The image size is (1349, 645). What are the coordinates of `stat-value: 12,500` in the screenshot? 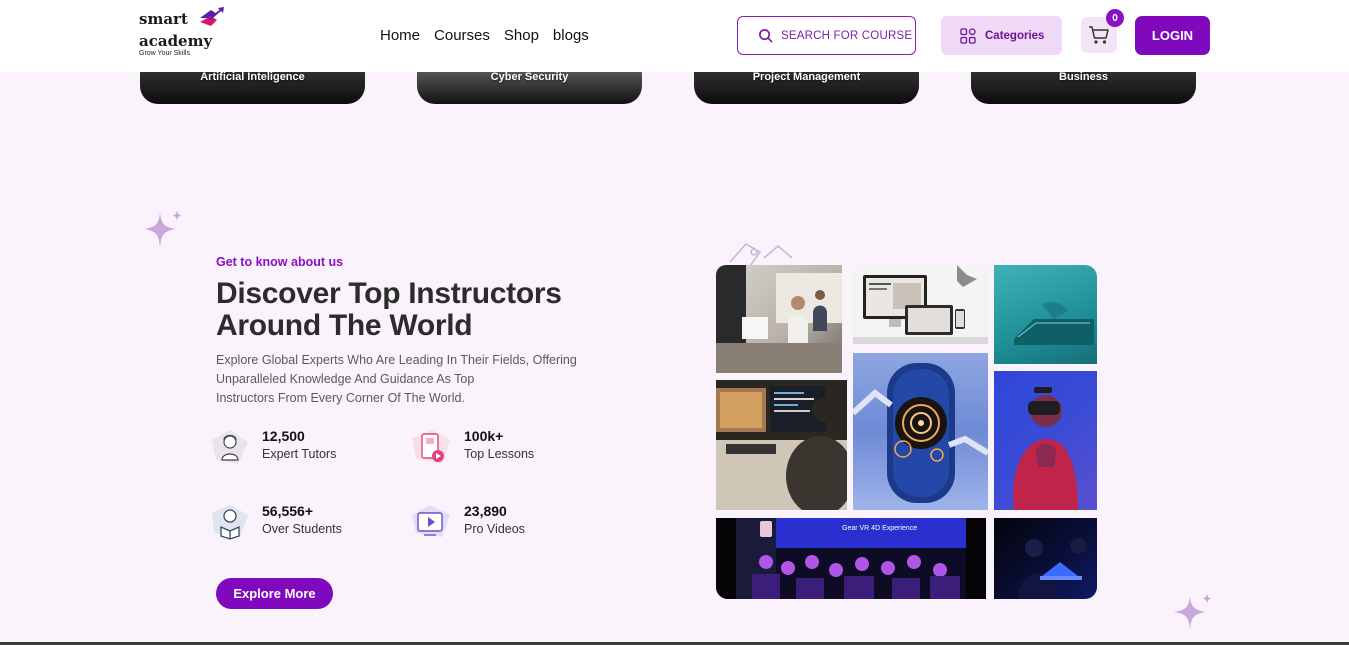 It's located at (283, 436).